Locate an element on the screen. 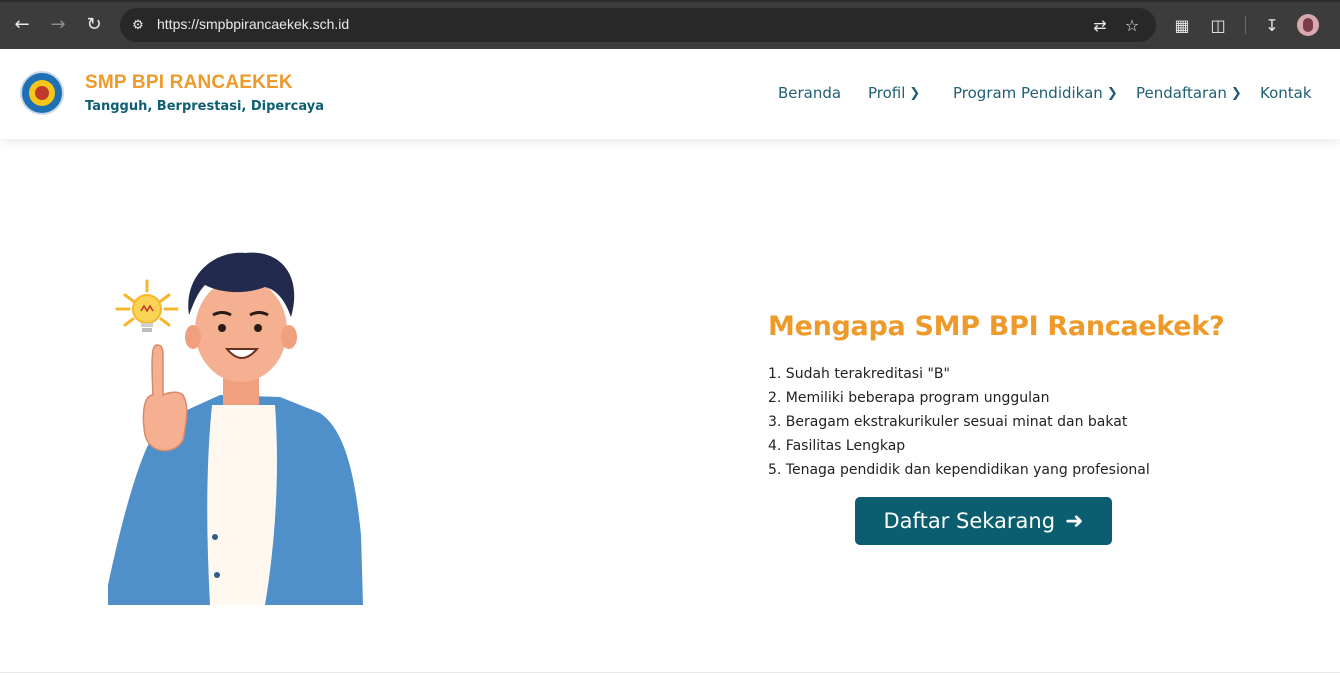 The width and height of the screenshot is (1340, 675). arrow-right-icon: ➜ is located at coordinates (1074, 521).